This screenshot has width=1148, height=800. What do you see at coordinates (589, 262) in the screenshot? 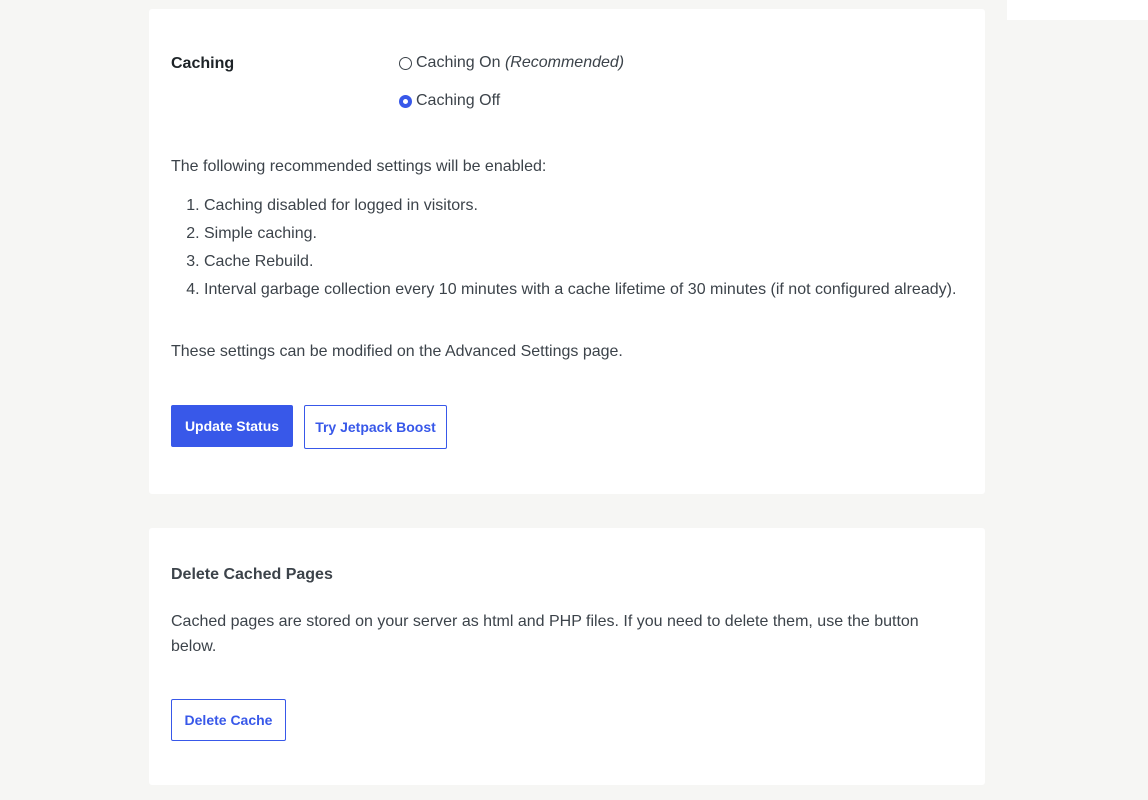
I see `list-item: Cache Rebuild.` at bounding box center [589, 262].